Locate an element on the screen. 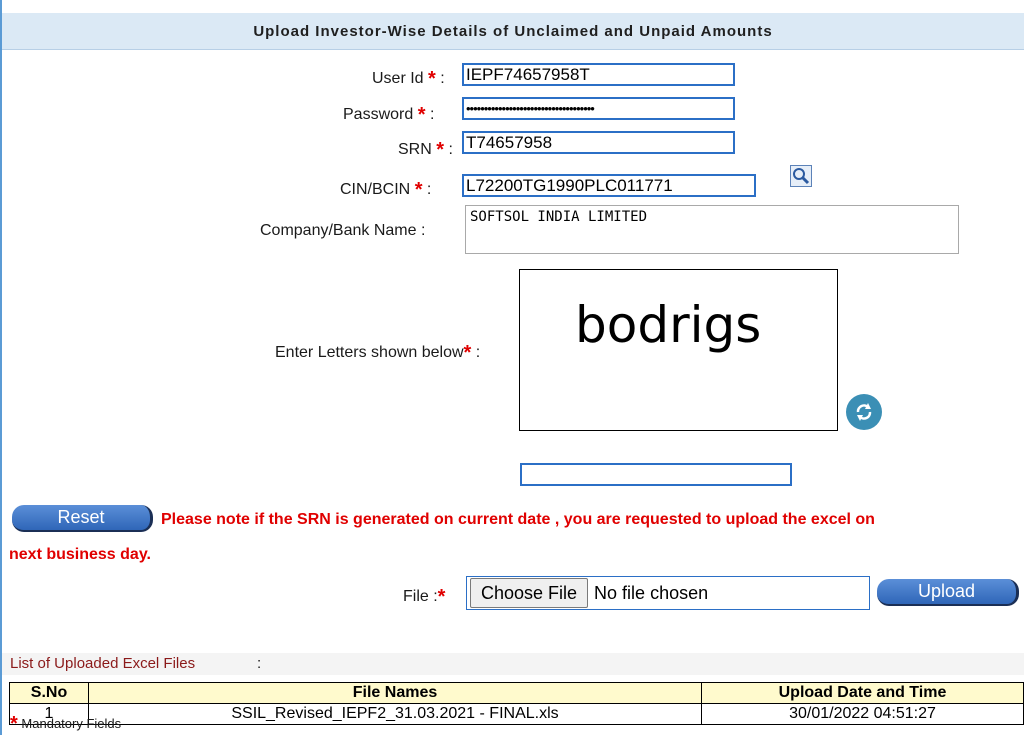  cin-input: L72200TG1990PLC011771 is located at coordinates (609, 185).